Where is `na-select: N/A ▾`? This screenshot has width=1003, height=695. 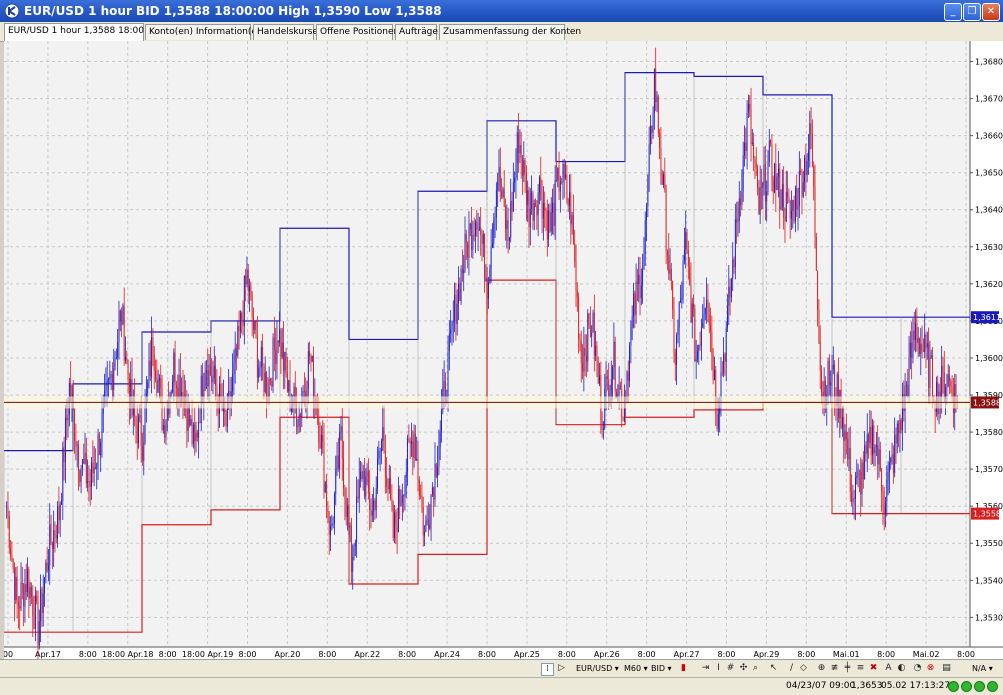
na-select: N/A ▾ is located at coordinates (982, 668).